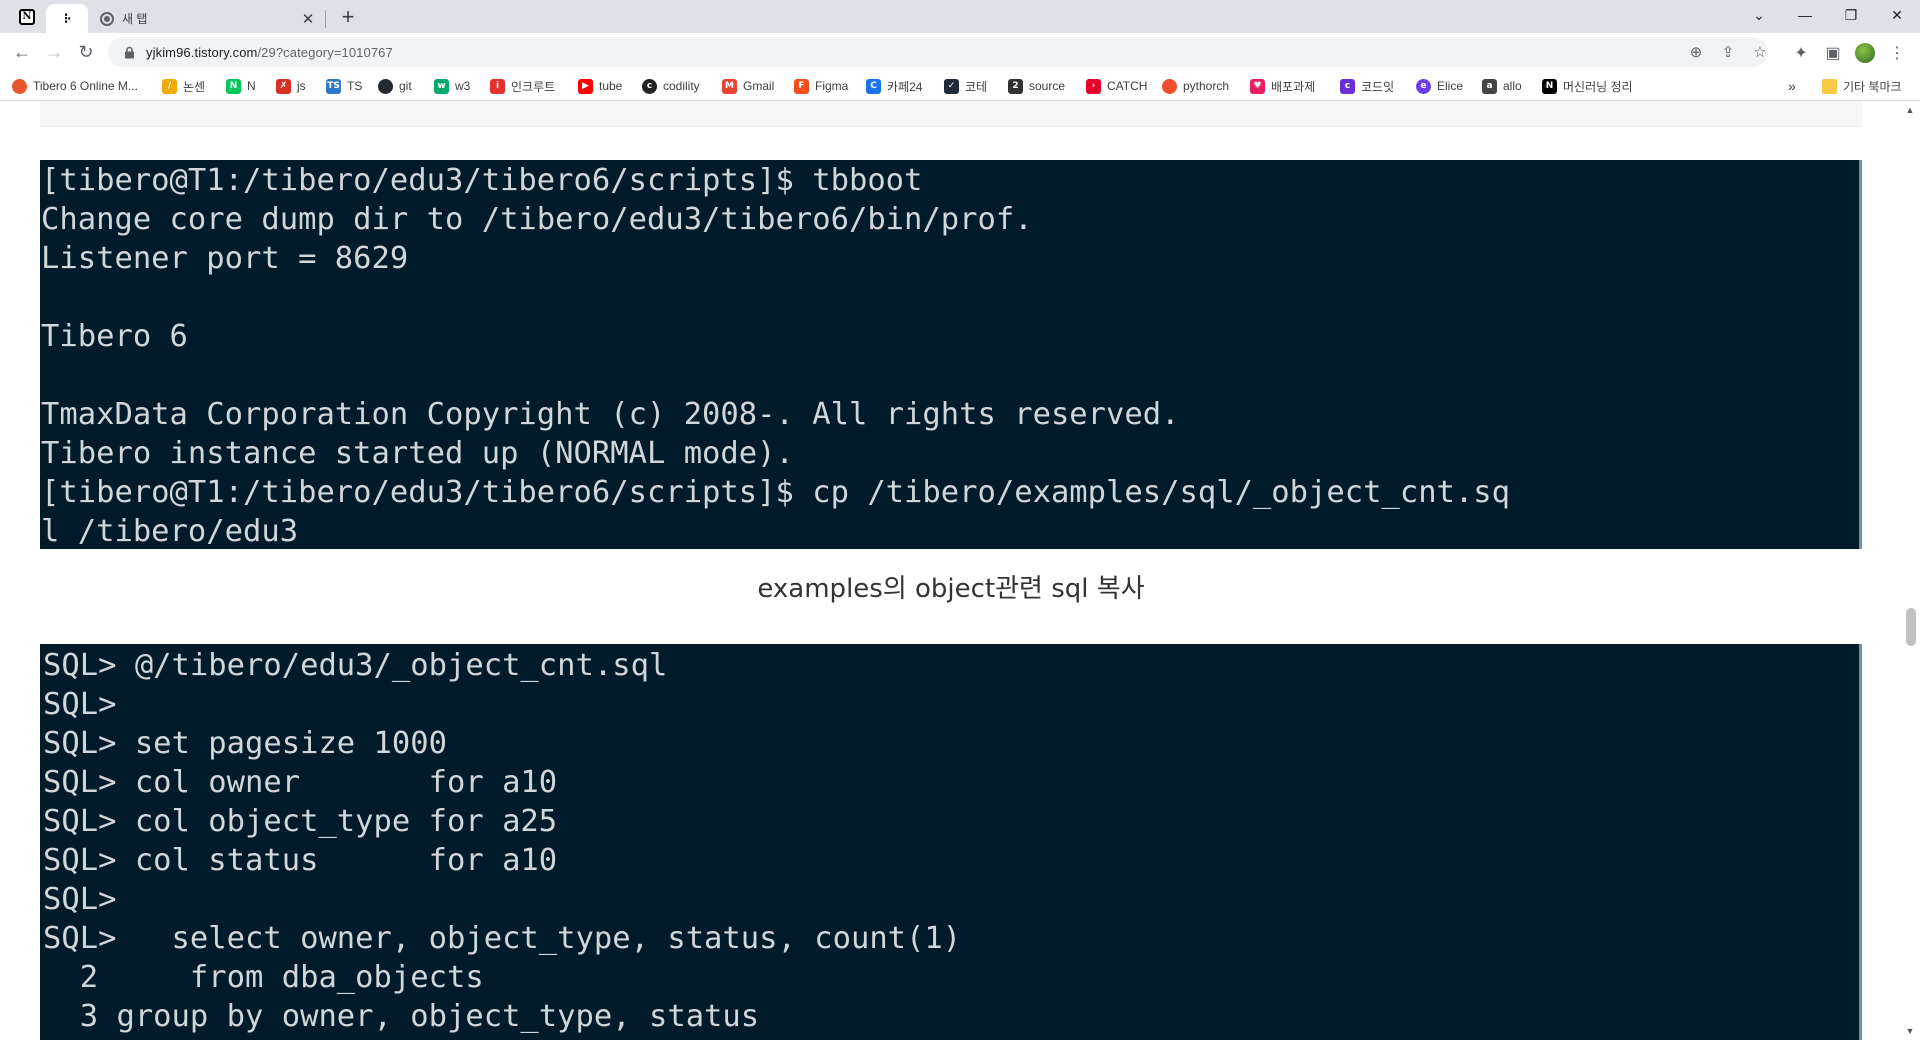  Describe the element at coordinates (1293, 86) in the screenshot. I see `bookmark-label: 배포과제` at that location.